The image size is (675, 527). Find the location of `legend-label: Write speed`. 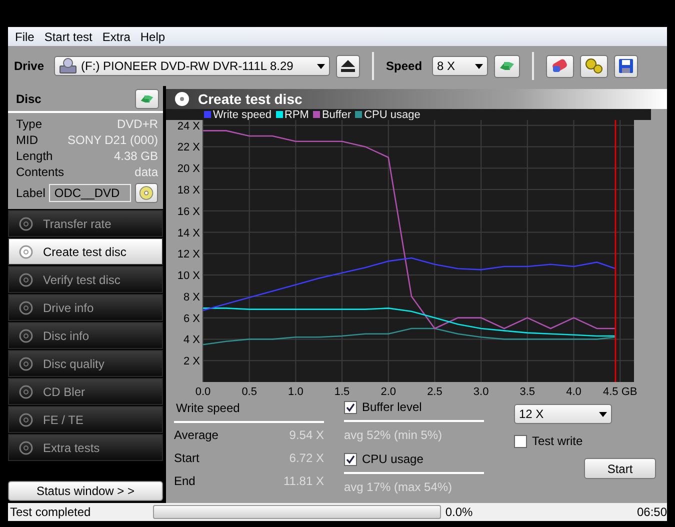

legend-label: Write speed is located at coordinates (242, 114).